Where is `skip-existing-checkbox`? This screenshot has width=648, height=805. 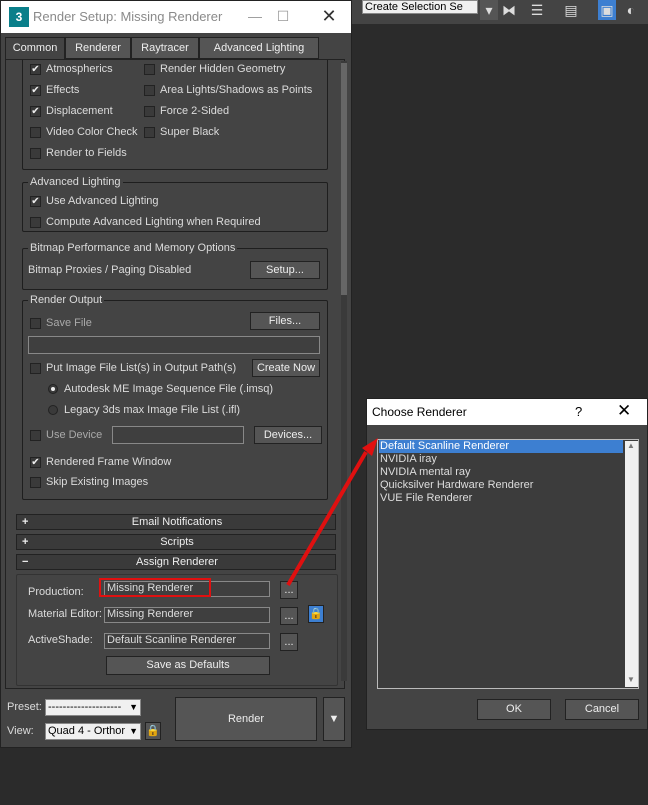
skip-existing-checkbox is located at coordinates (35, 482).